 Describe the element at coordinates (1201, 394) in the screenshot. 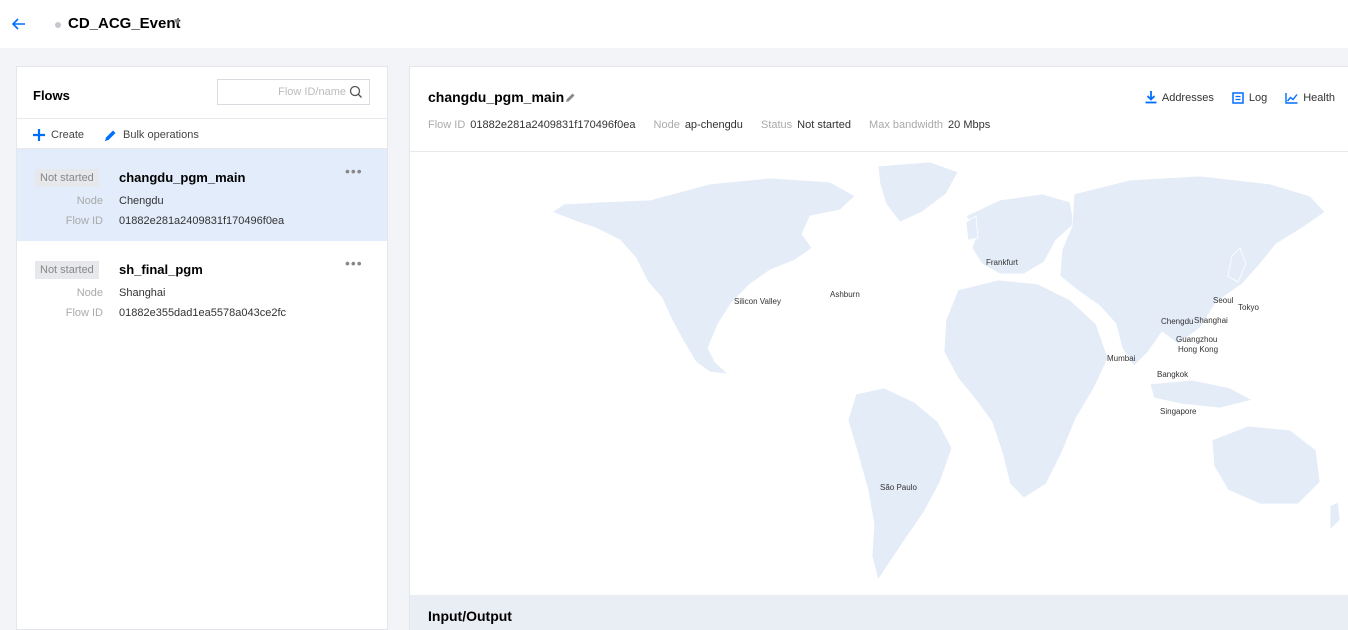

I see `map-indonesia` at that location.